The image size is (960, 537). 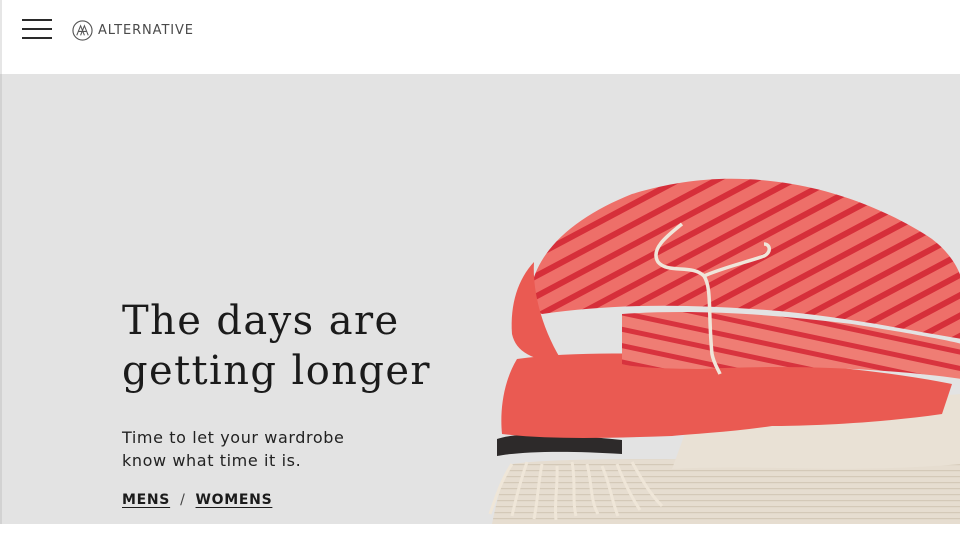 What do you see at coordinates (146, 500) in the screenshot?
I see `mens-link: MENS` at bounding box center [146, 500].